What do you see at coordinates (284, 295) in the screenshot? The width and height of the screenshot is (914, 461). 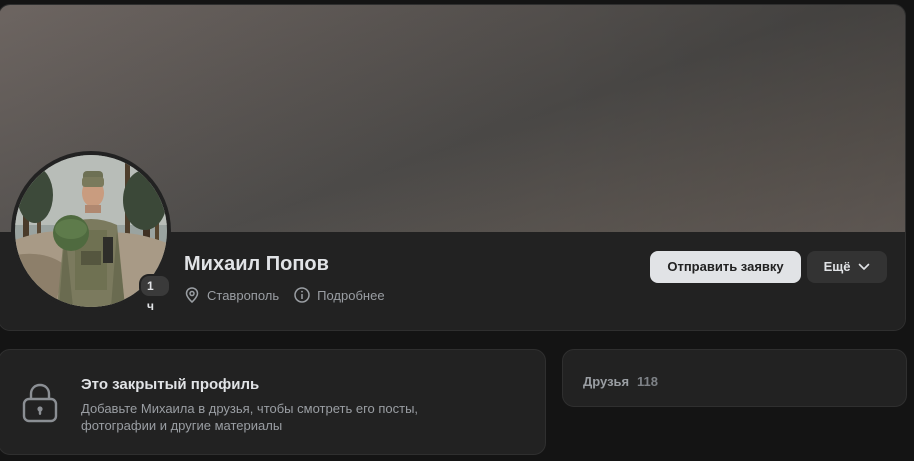 I see `profile-meta: Ставрополь Подробнее` at bounding box center [284, 295].